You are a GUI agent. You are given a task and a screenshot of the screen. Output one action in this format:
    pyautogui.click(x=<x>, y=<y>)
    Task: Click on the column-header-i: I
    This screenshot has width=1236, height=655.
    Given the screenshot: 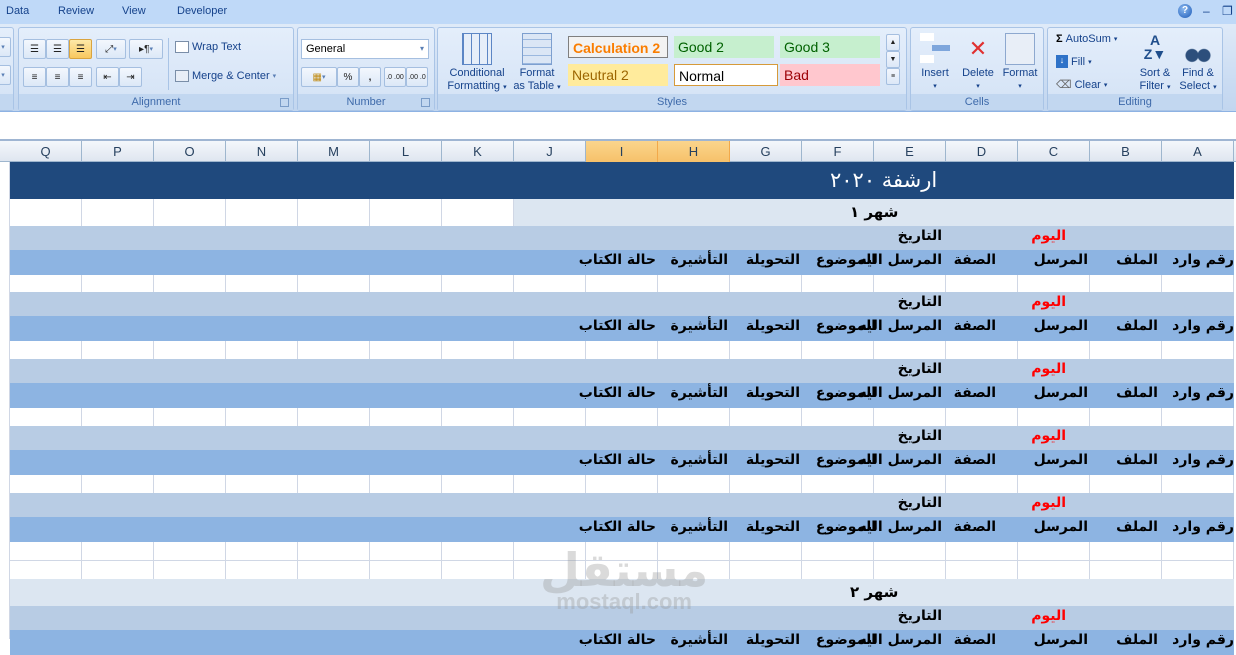 What is the action you would take?
    pyautogui.click(x=622, y=151)
    